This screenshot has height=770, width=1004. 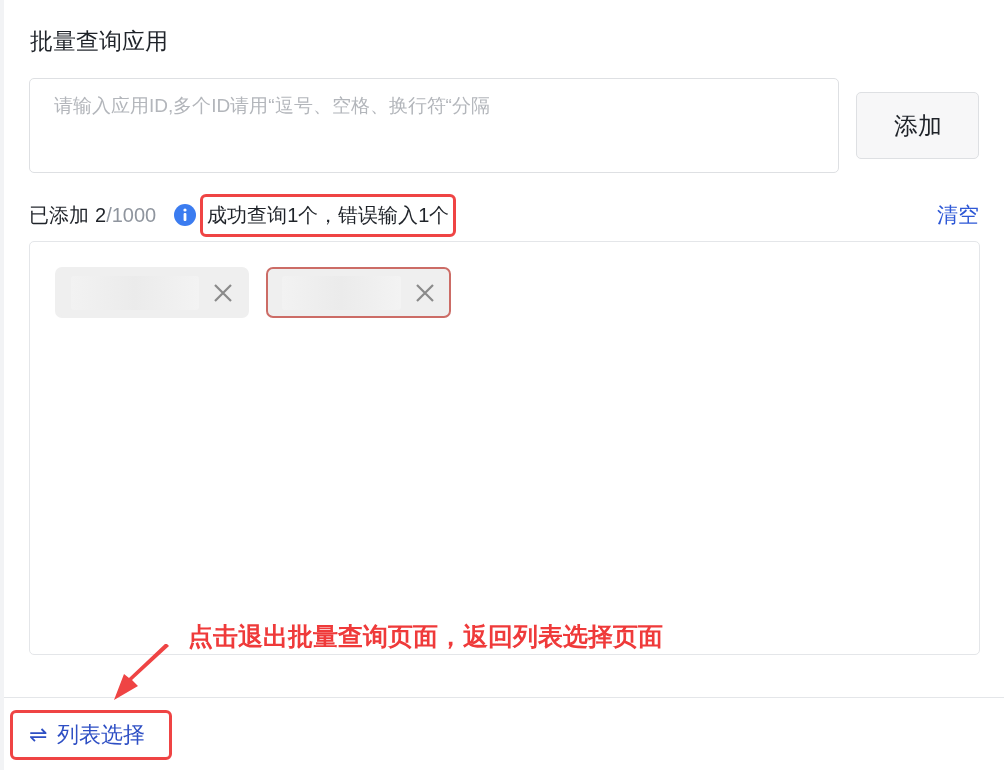 What do you see at coordinates (917, 125) in the screenshot?
I see `add-button: 添加` at bounding box center [917, 125].